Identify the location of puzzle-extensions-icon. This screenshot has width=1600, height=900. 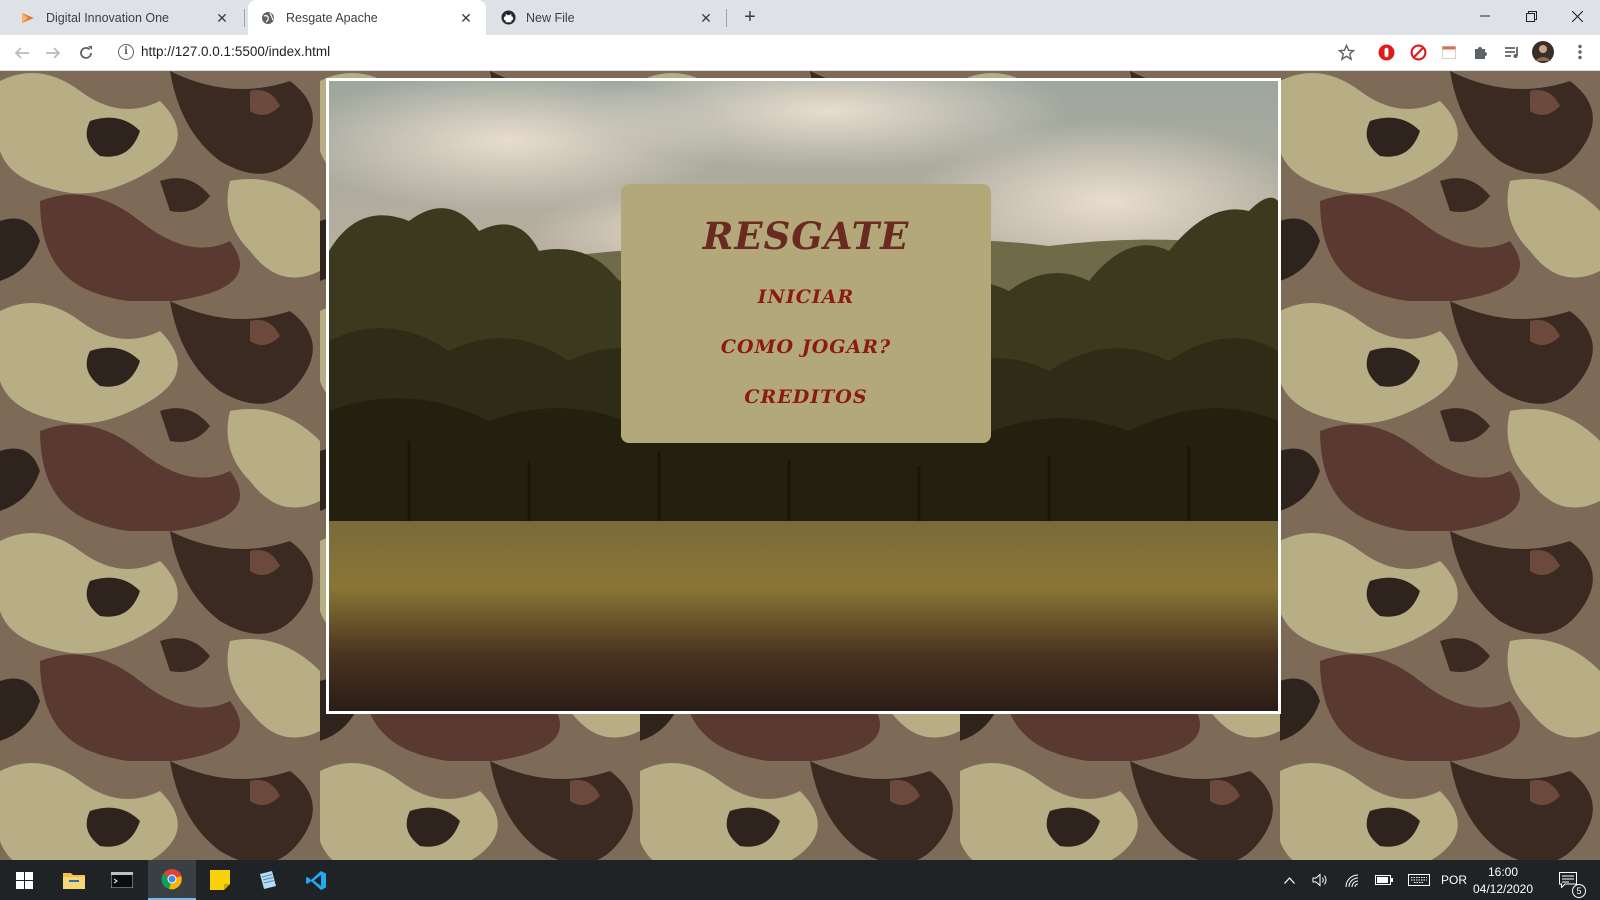
(1481, 52).